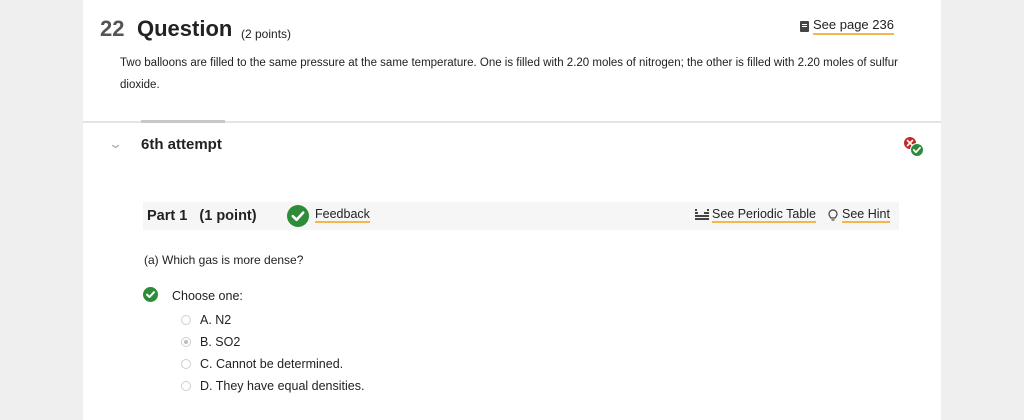 This screenshot has height=420, width=1024. Describe the element at coordinates (224, 260) in the screenshot. I see `part-prompt: (a) Which gas is more dense?` at that location.